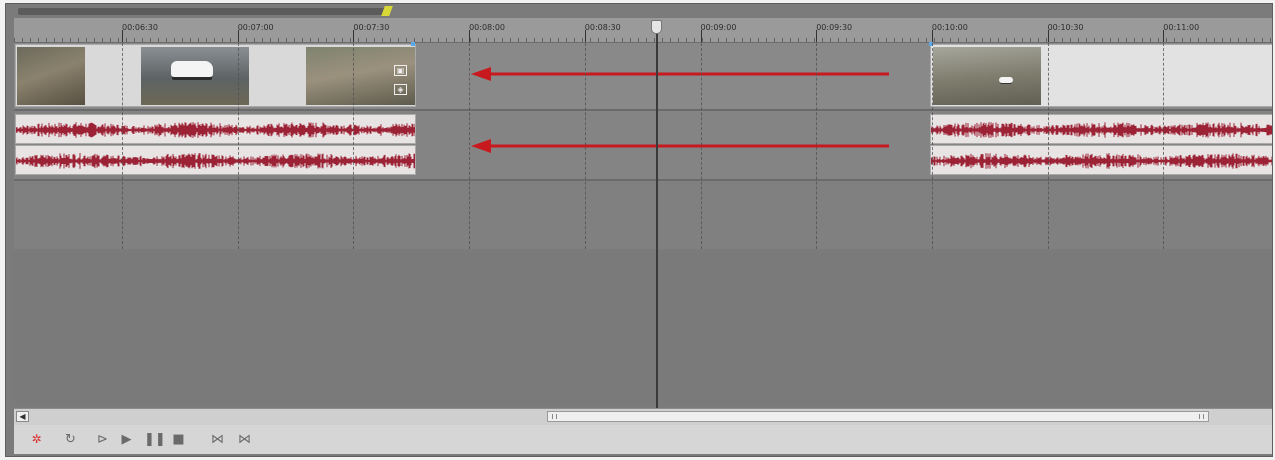 The image size is (1275, 460). I want to click on ruler-minor-ticks, so click(643, 40).